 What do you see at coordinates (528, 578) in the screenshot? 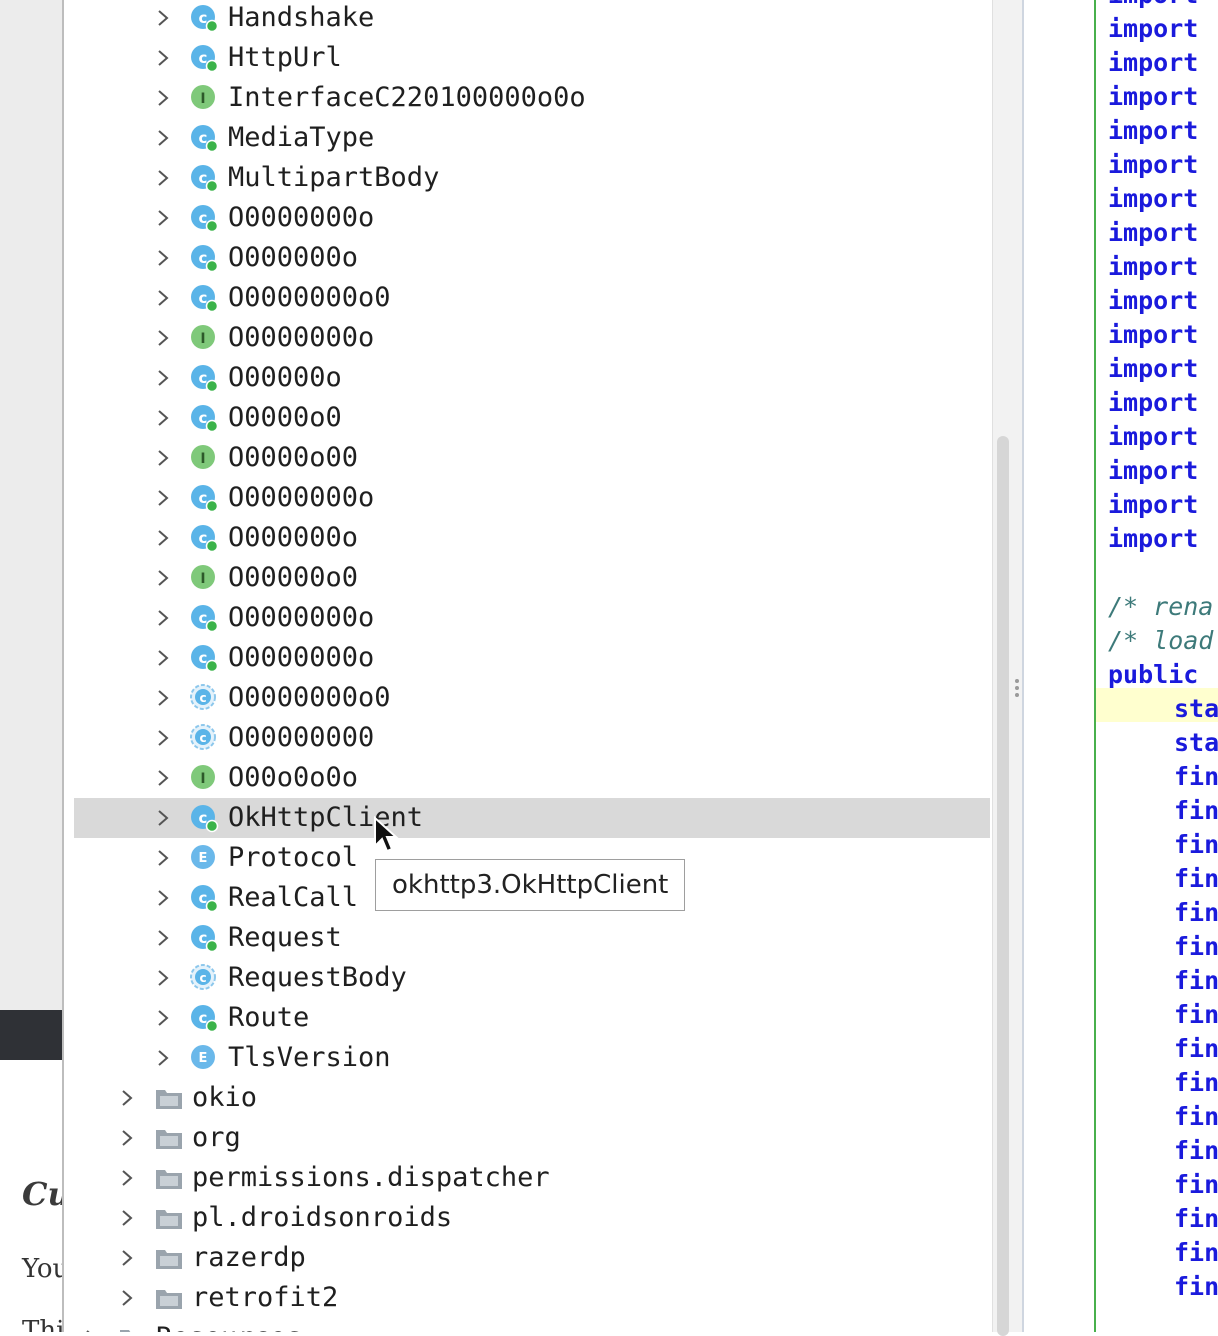
I see `tree-item: I O00000o0` at bounding box center [528, 578].